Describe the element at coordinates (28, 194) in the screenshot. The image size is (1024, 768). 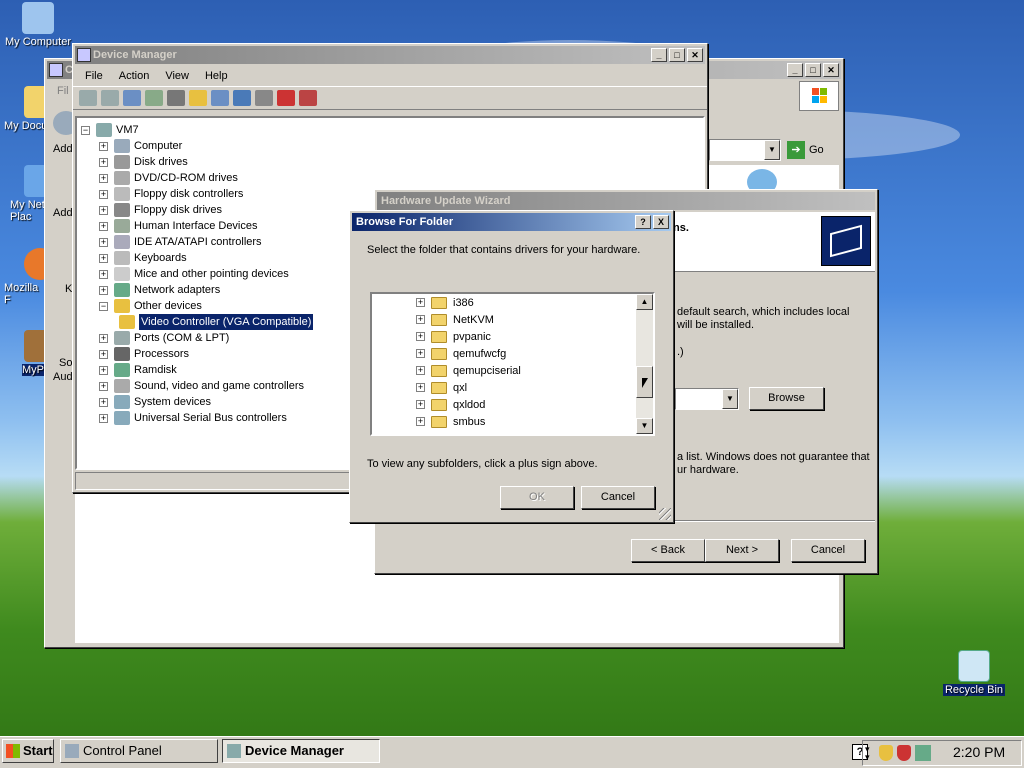
I see `desktop-icon-network: My Net Plac` at that location.